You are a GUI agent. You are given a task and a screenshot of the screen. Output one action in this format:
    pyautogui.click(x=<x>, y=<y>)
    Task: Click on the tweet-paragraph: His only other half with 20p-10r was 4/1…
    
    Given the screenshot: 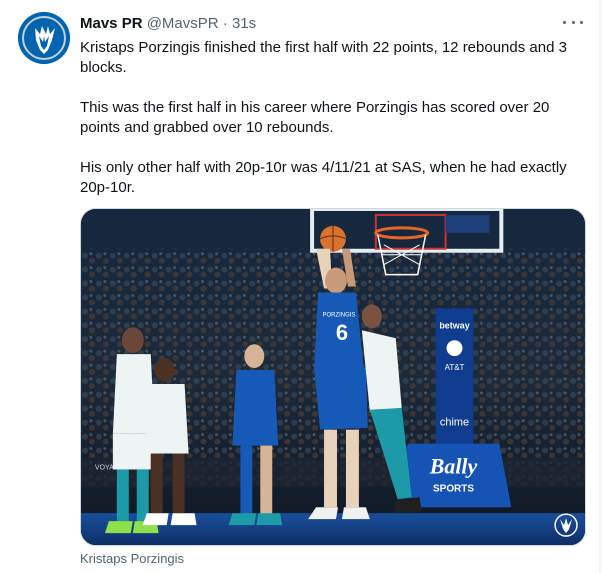 What is the action you would take?
    pyautogui.click(x=323, y=177)
    